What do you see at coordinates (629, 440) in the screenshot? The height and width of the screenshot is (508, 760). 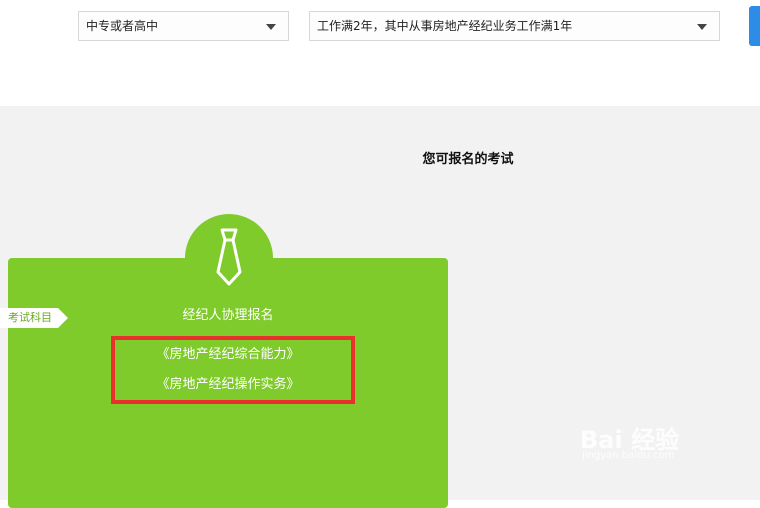 I see `baidu-jingyan-watermark: Bai 经验 jingyan.baidu.com` at bounding box center [629, 440].